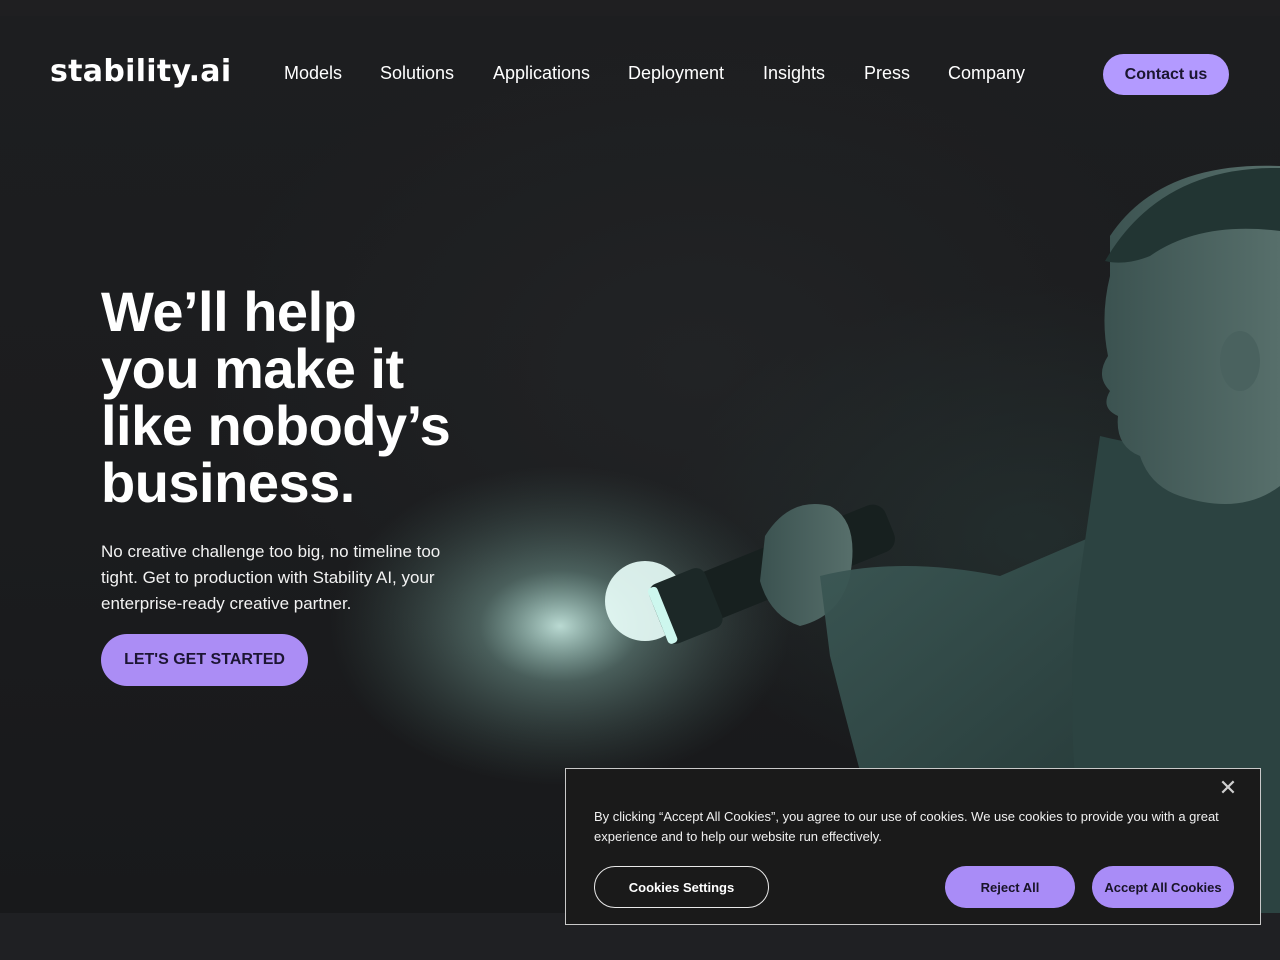  Describe the element at coordinates (140, 71) in the screenshot. I see `stability-logo: stability.ai` at that location.